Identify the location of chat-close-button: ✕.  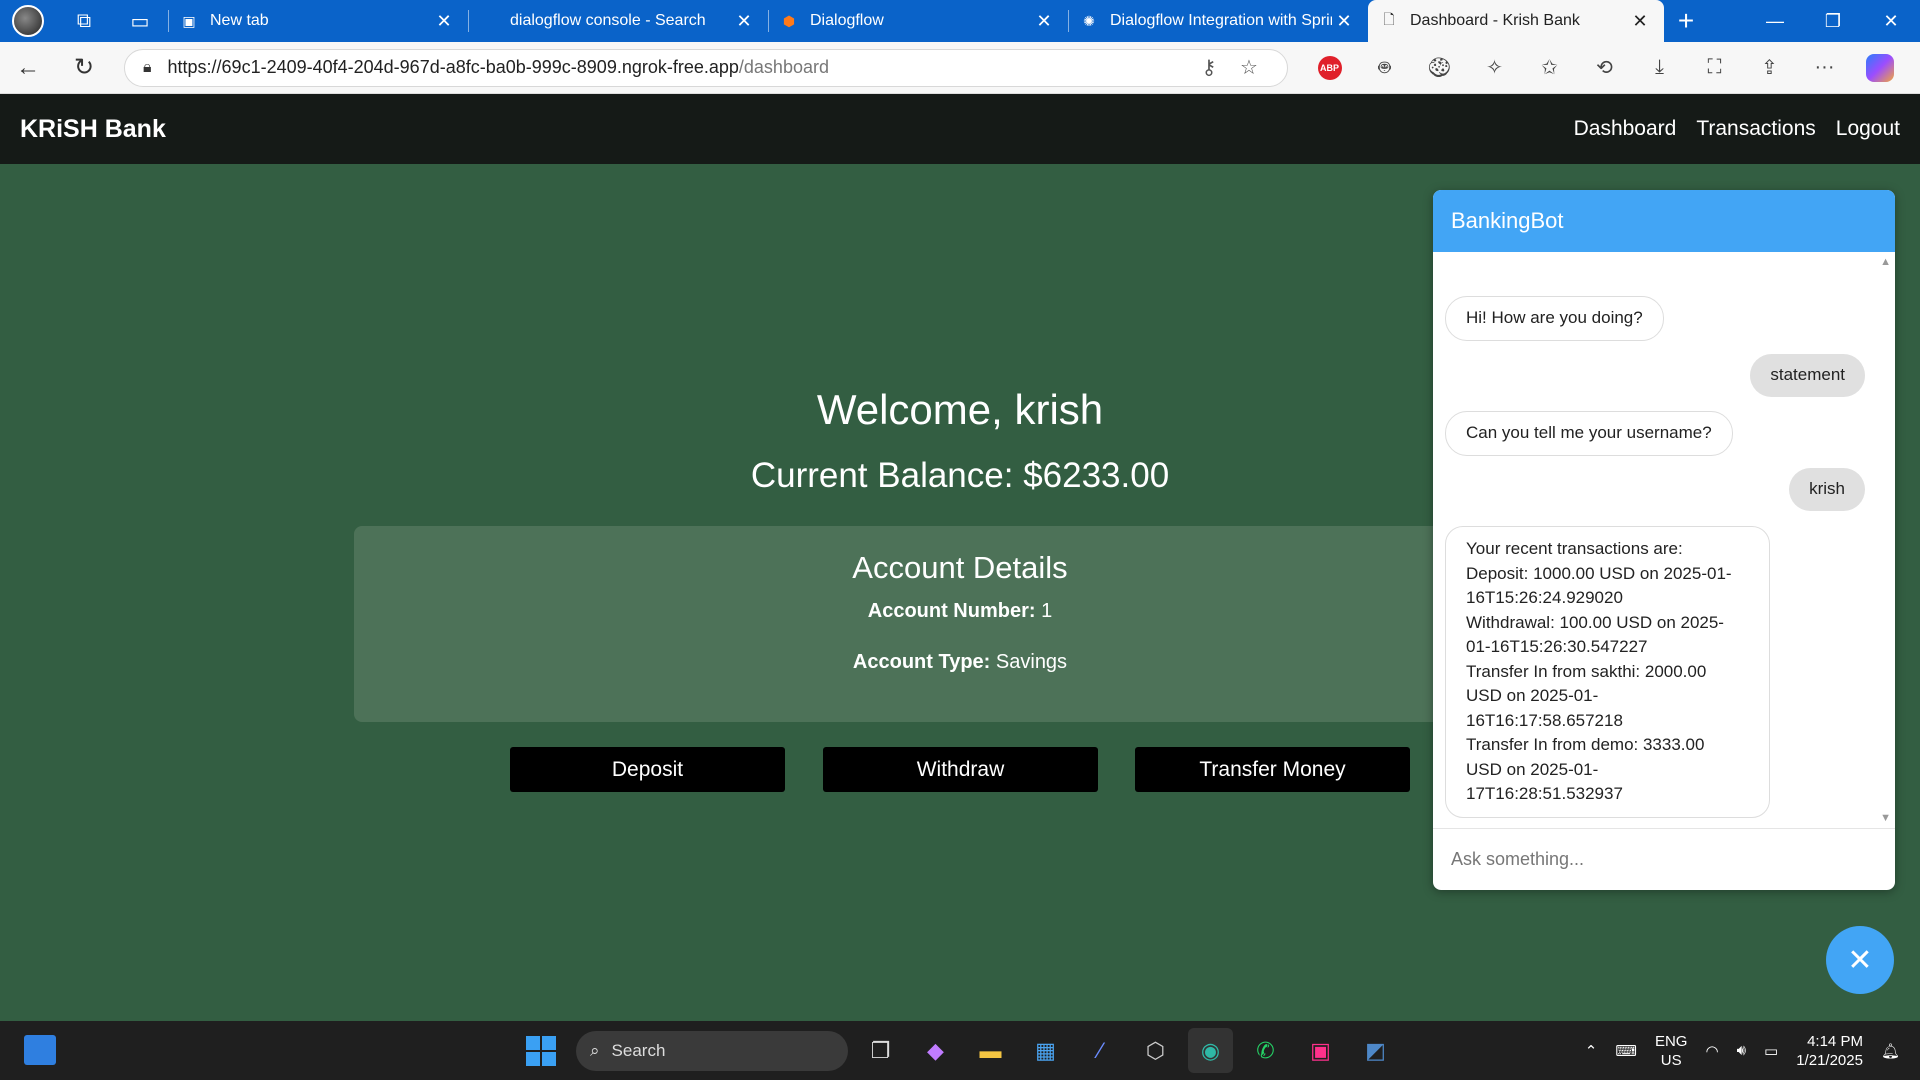
(1860, 960).